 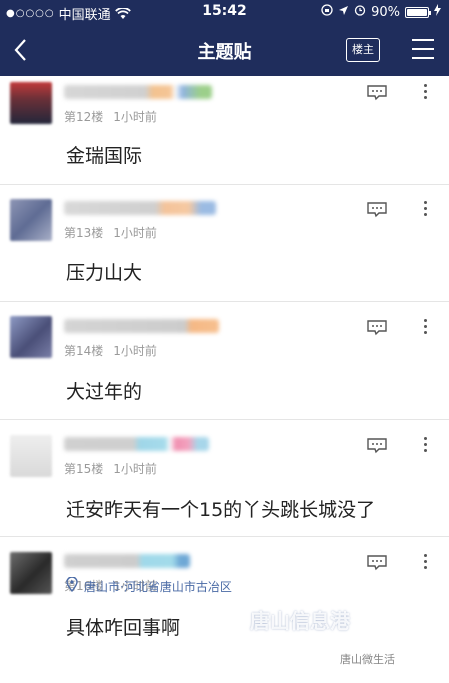 What do you see at coordinates (437, 12) in the screenshot?
I see `charging-icon` at bounding box center [437, 12].